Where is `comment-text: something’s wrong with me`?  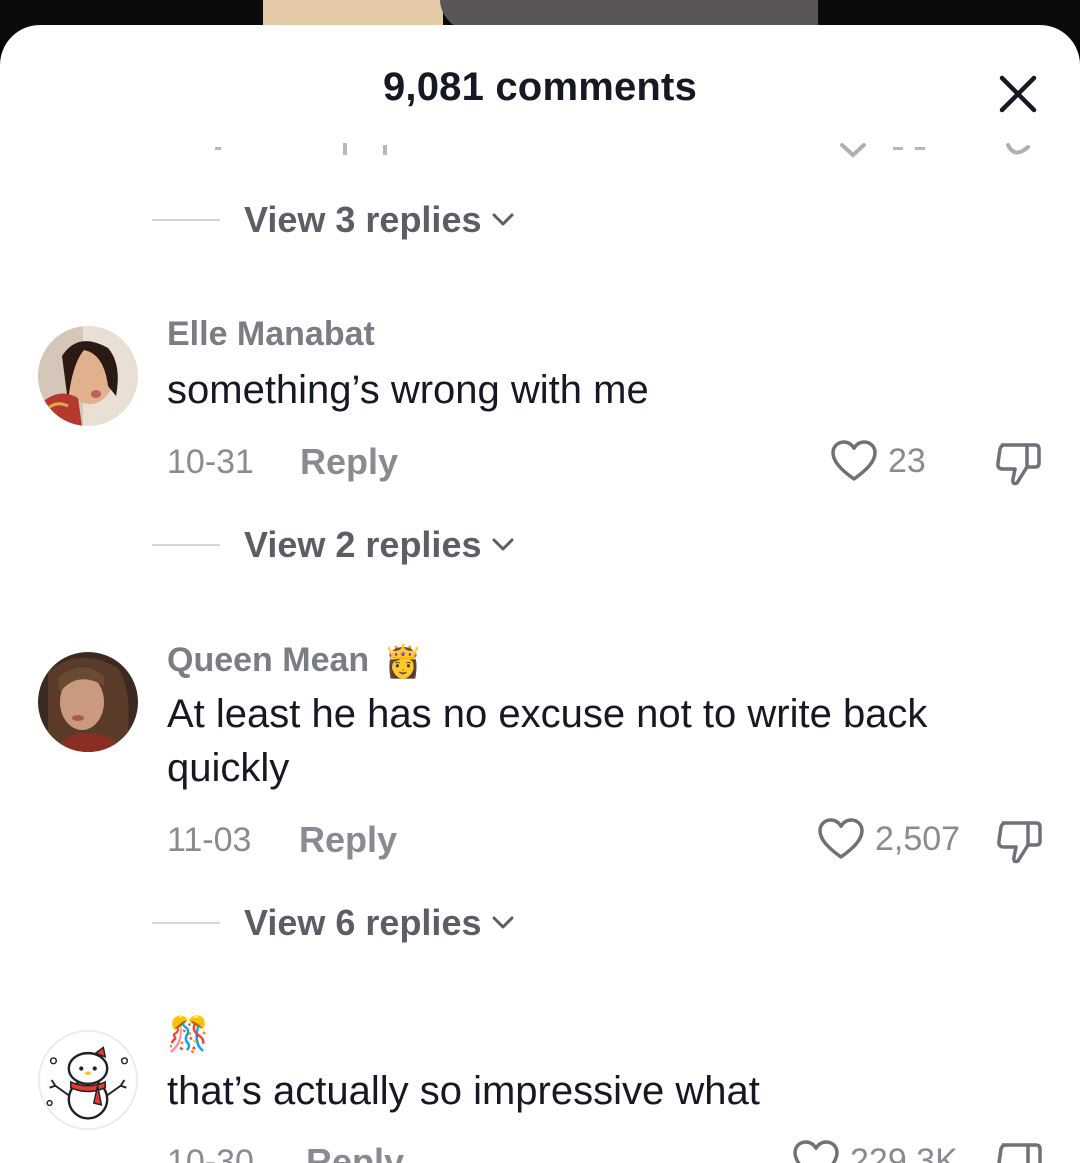
comment-text: something’s wrong with me is located at coordinates (408, 390).